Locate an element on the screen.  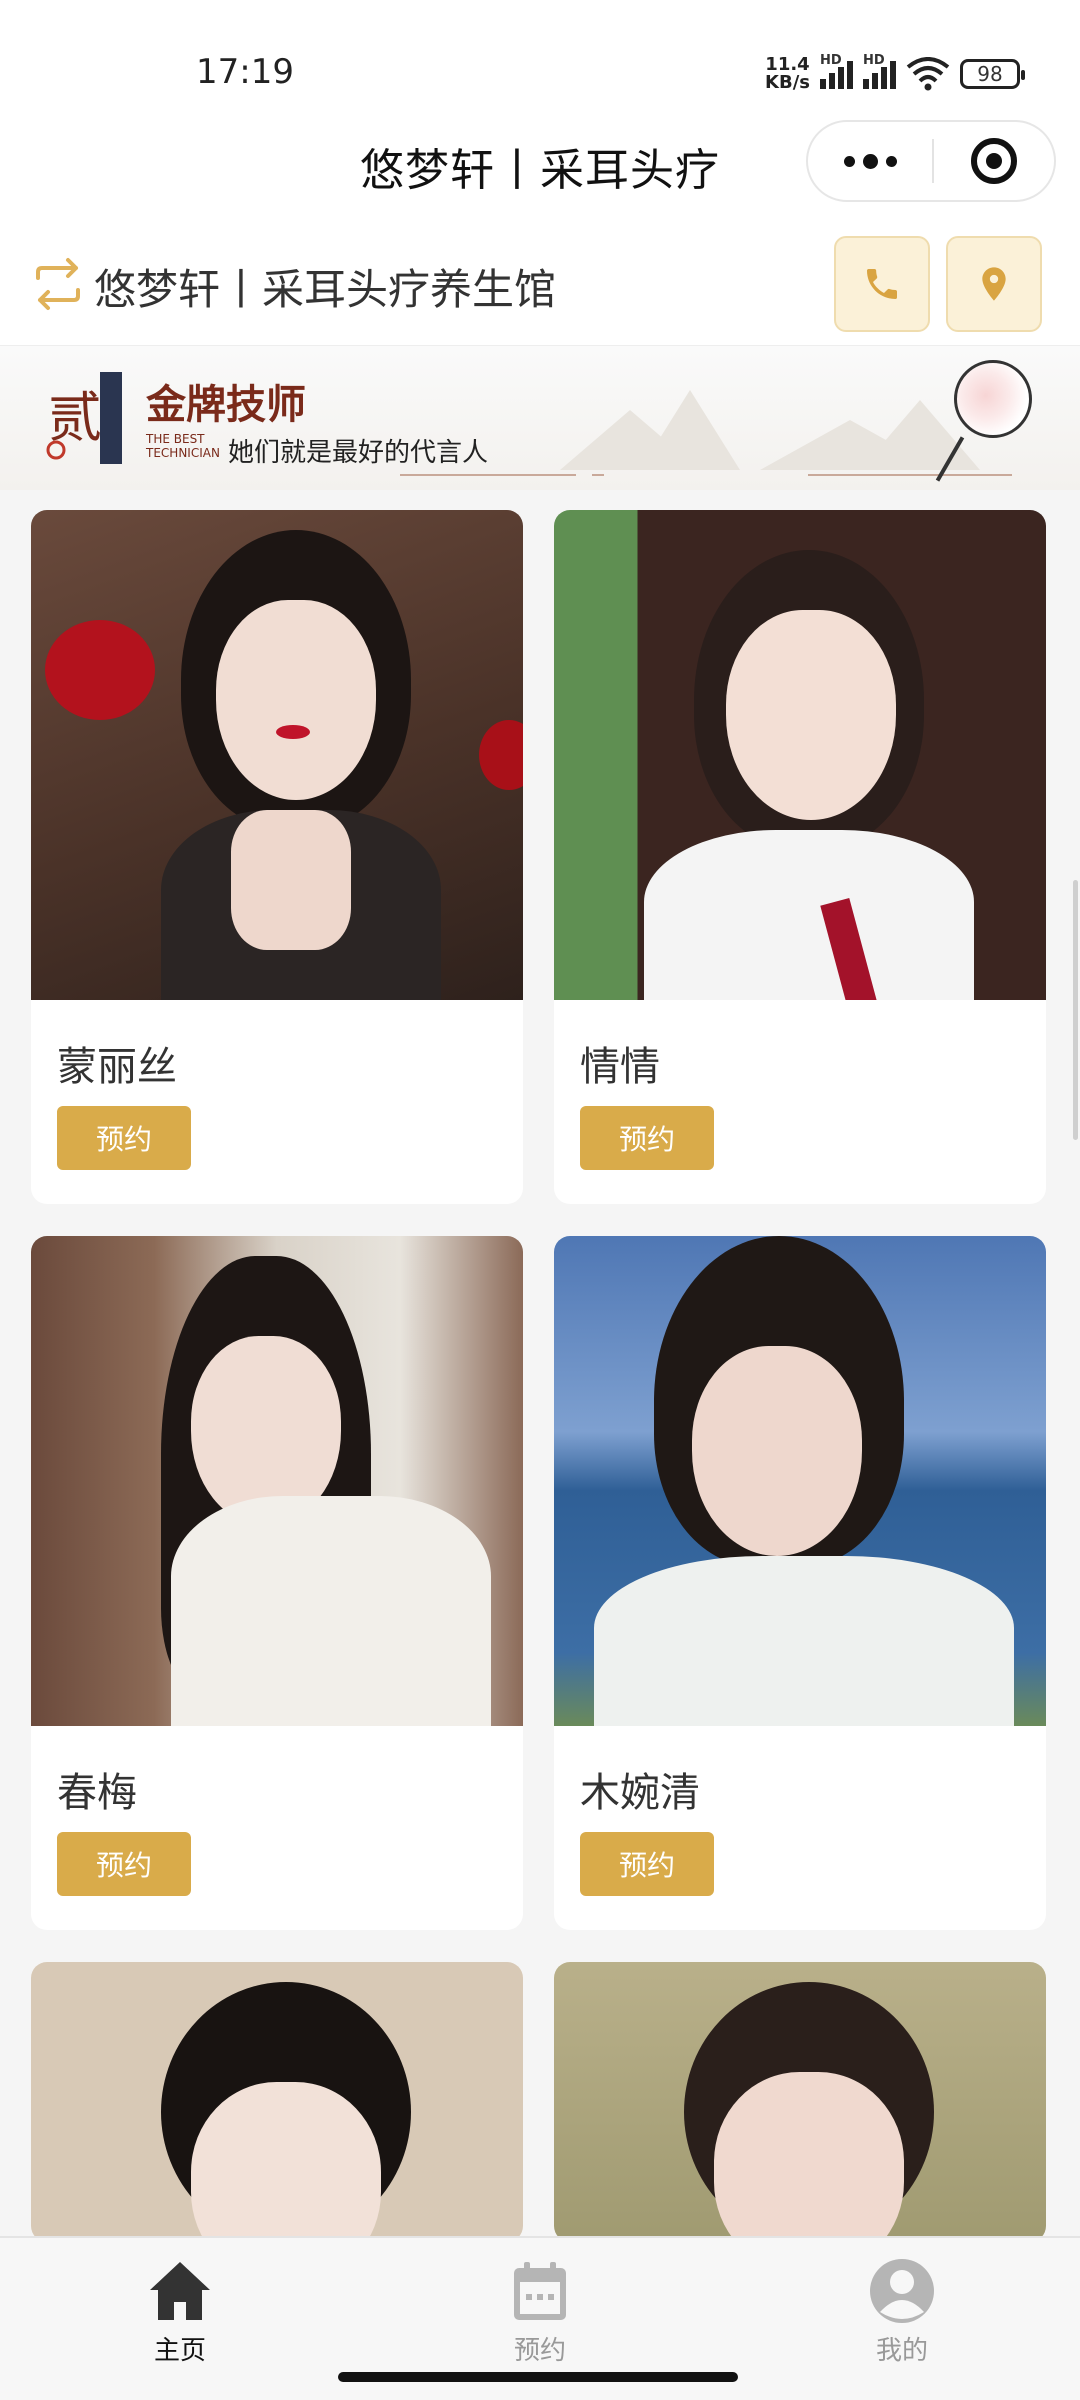
location-pin-icon is located at coordinates (994, 284).